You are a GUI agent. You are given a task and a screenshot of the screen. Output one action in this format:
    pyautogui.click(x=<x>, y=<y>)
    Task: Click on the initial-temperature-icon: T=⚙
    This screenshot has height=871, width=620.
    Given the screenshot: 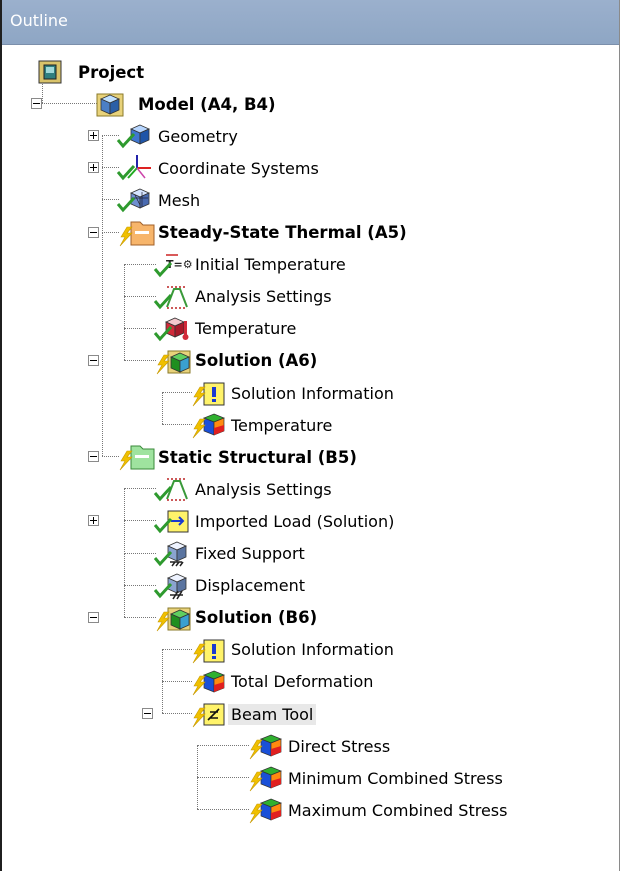 What is the action you would take?
    pyautogui.click(x=172, y=265)
    